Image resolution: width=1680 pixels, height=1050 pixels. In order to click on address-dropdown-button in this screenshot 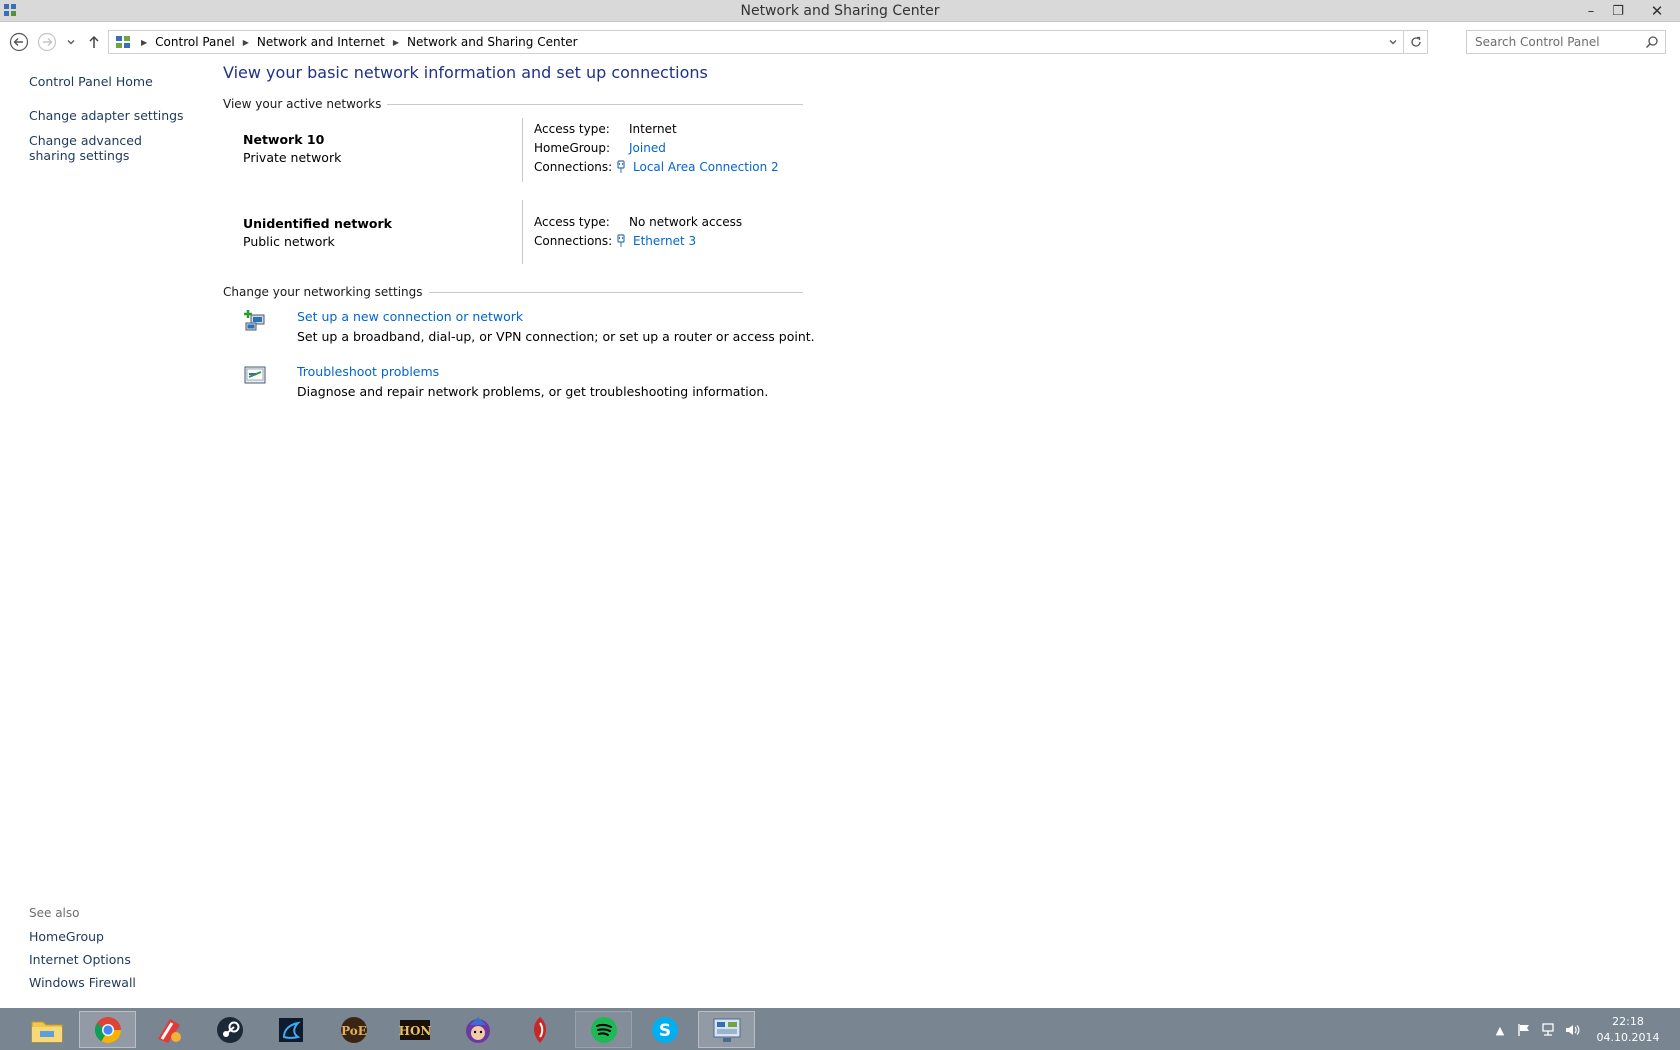, I will do `click(1393, 42)`.